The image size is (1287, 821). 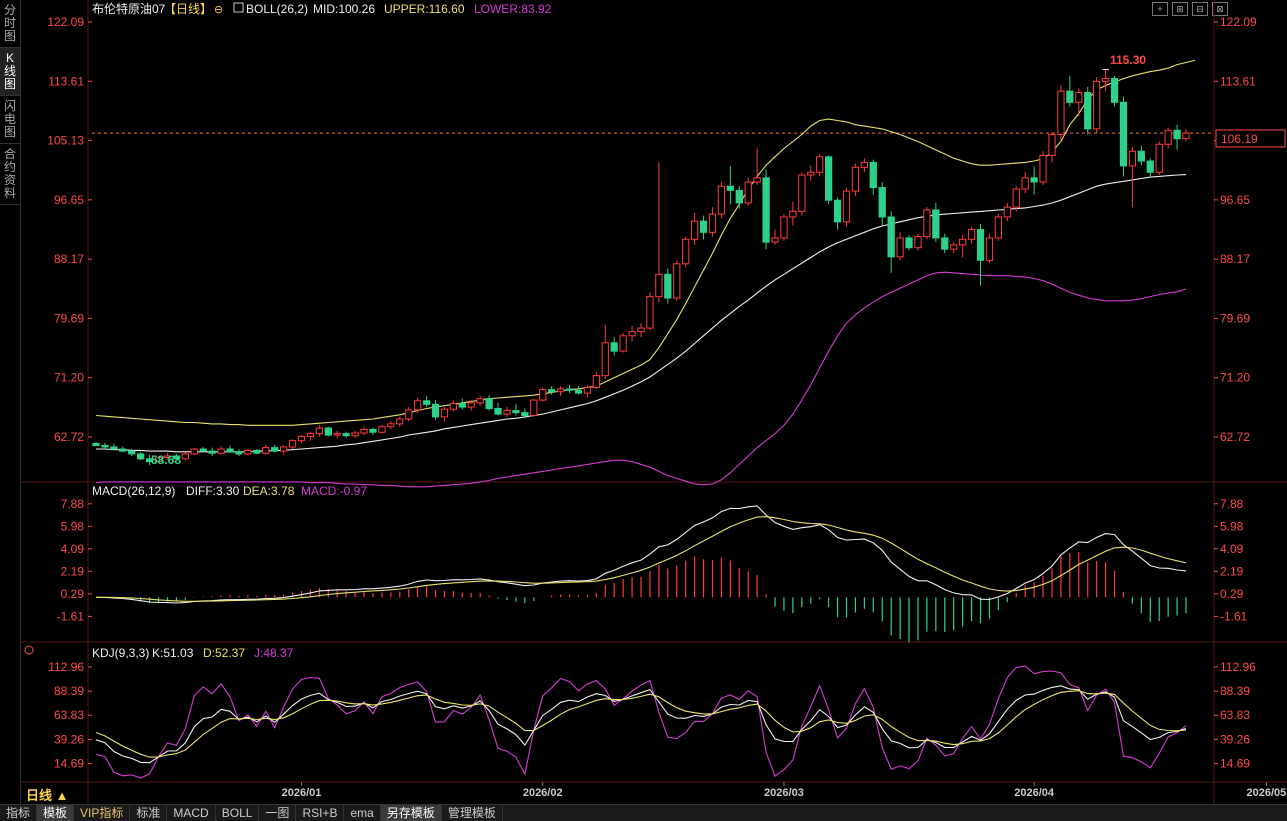 I want to click on macd-tick-label-left-0: -1.61, so click(x=71, y=616).